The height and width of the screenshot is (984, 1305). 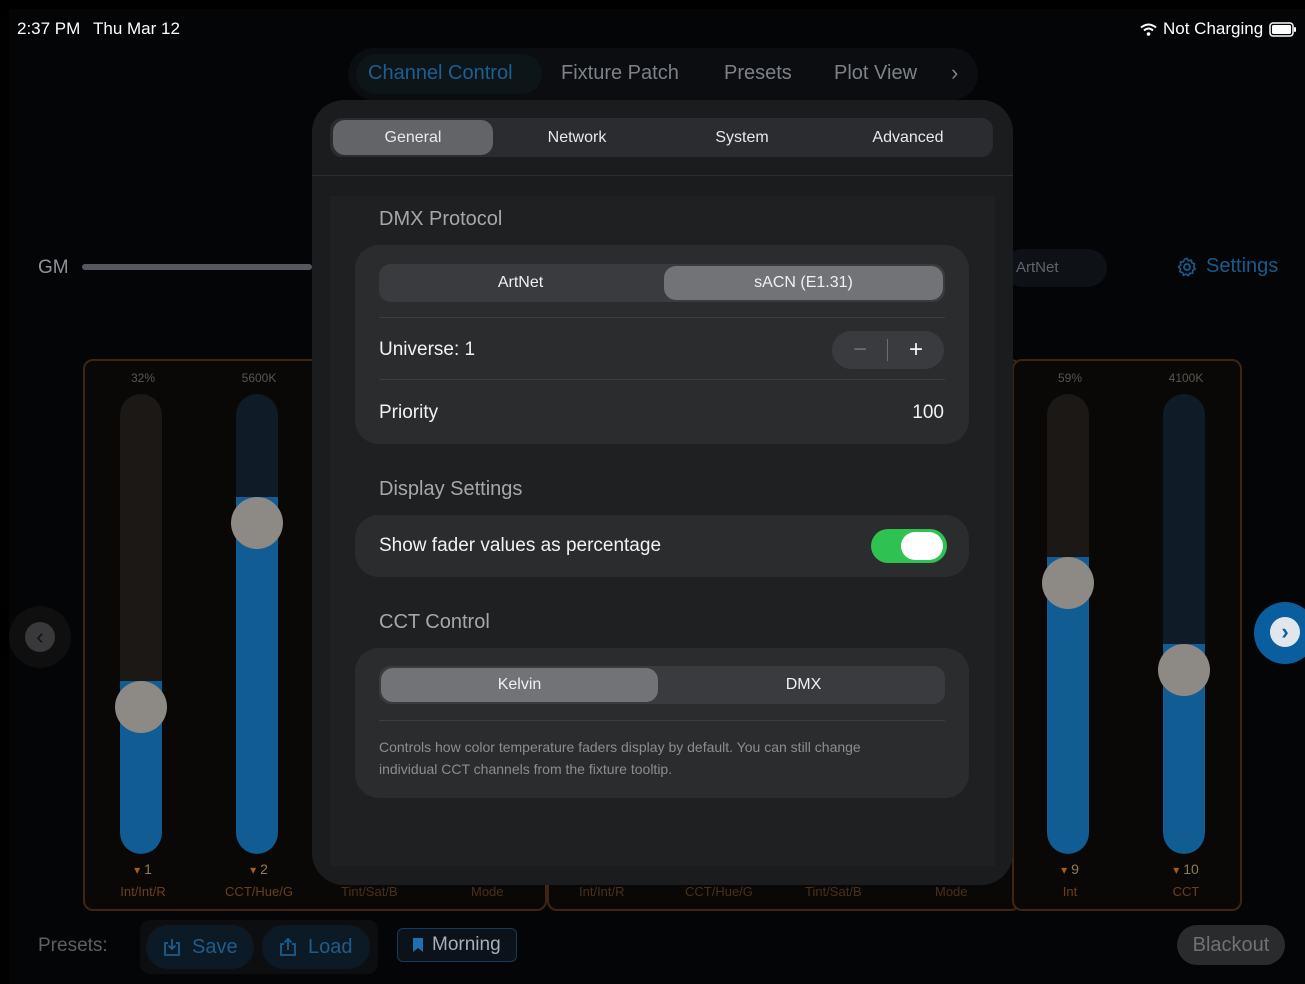 What do you see at coordinates (487, 891) in the screenshot?
I see `fader-label: Mode` at bounding box center [487, 891].